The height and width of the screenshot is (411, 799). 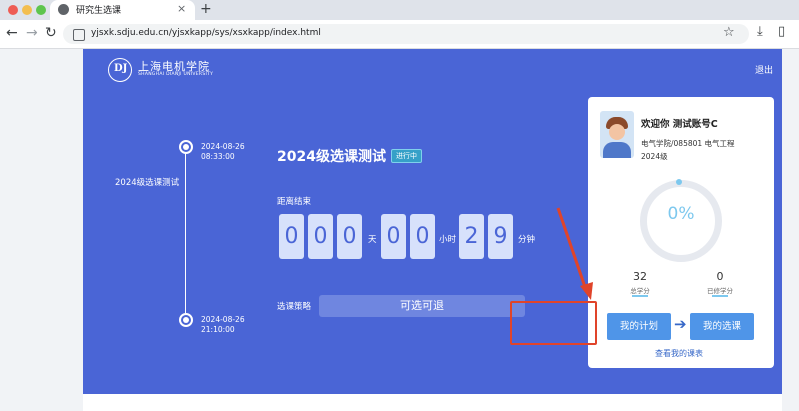 What do you see at coordinates (586, 291) in the screenshot?
I see `annotation-arrow-head` at bounding box center [586, 291].